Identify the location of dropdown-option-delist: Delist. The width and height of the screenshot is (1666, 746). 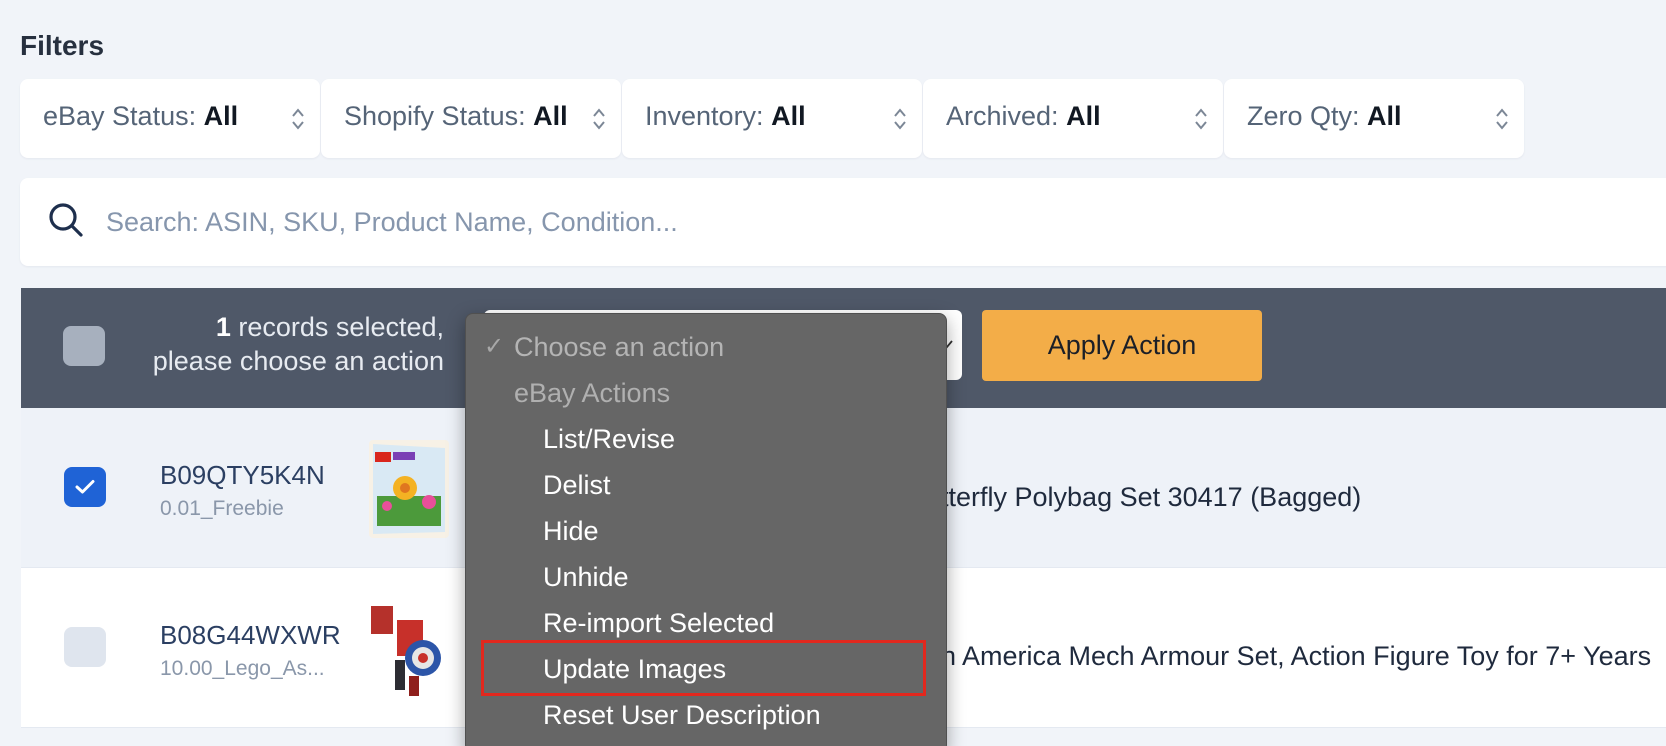
(706, 485).